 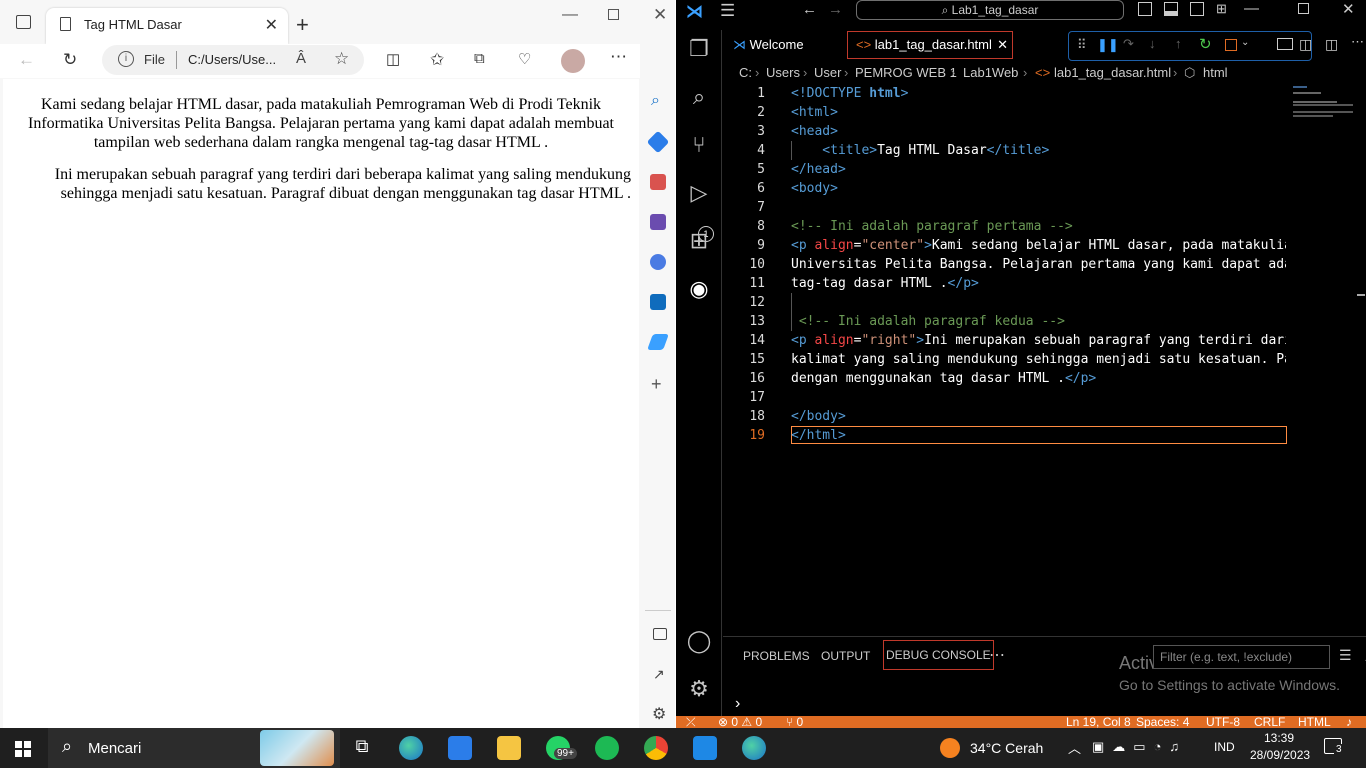 What do you see at coordinates (930, 45) in the screenshot?
I see `tab-lab1-tag-dasar: <> lab1_tag_dasar.html ✕` at bounding box center [930, 45].